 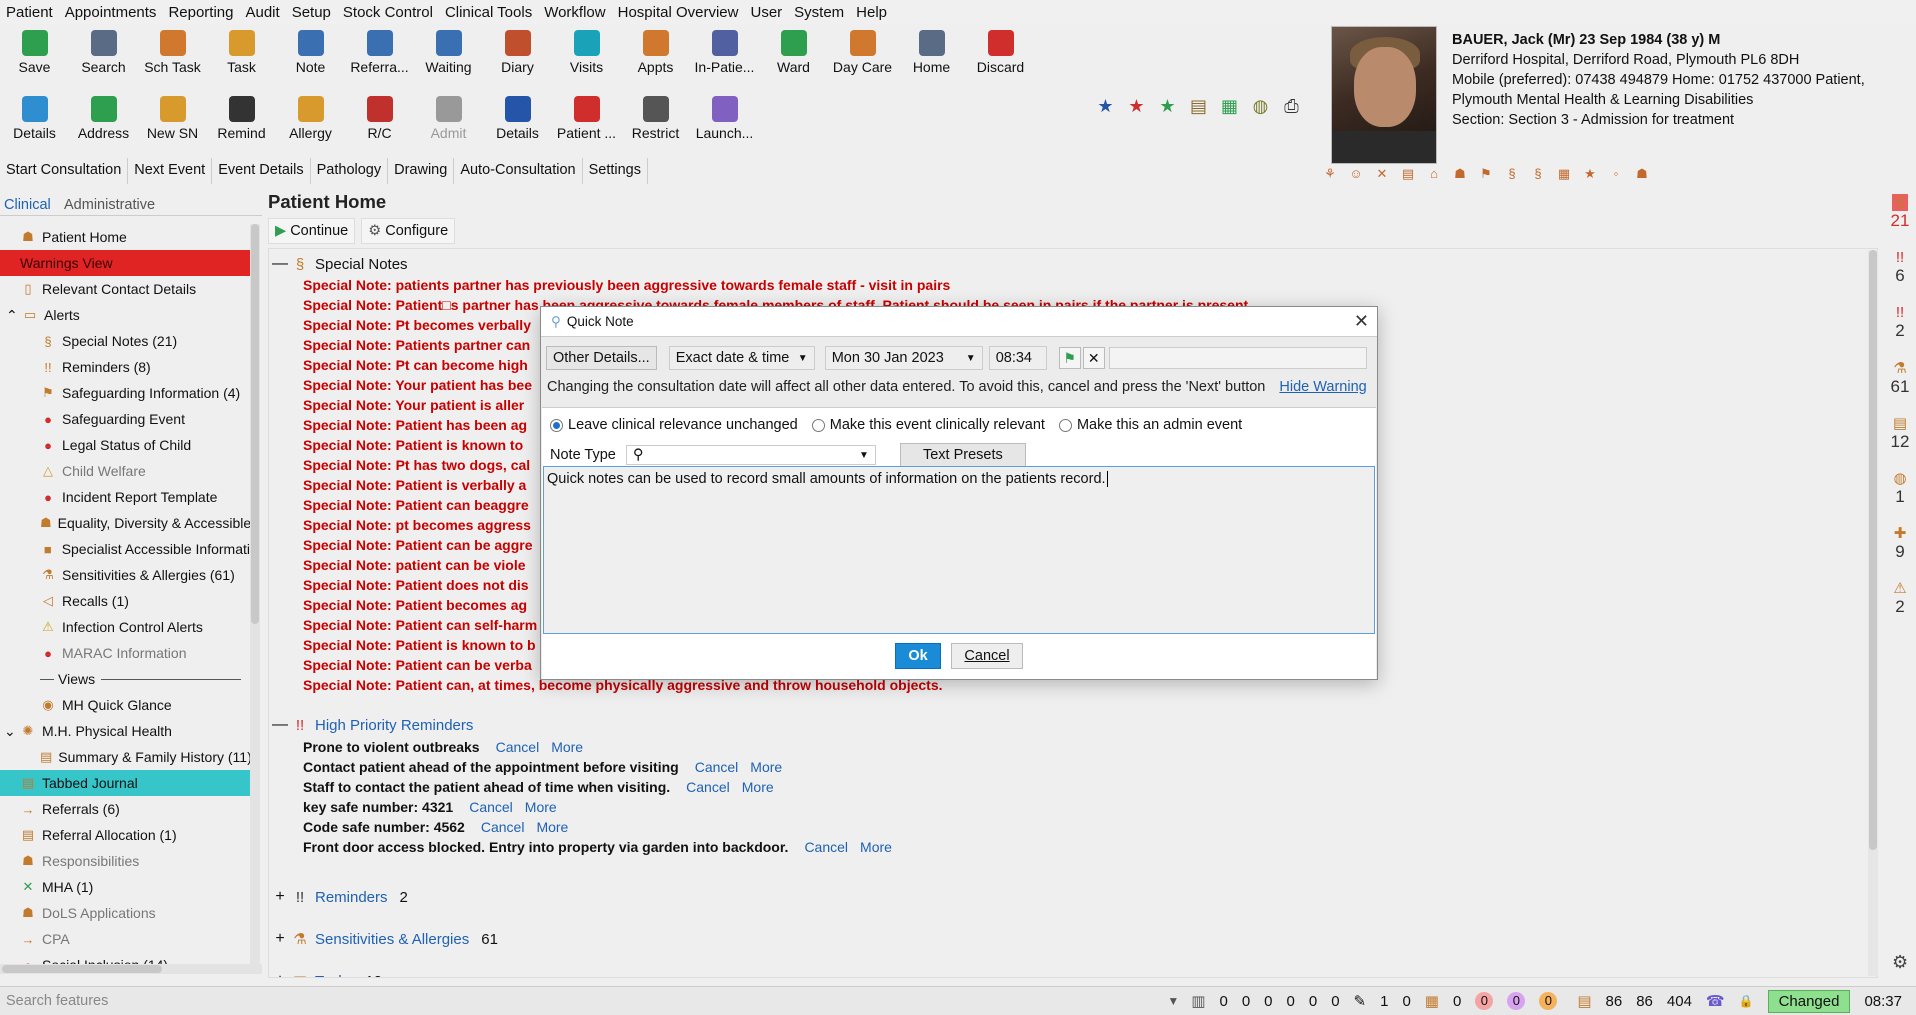 What do you see at coordinates (262, 12) in the screenshot?
I see `menu-audit: Audit` at bounding box center [262, 12].